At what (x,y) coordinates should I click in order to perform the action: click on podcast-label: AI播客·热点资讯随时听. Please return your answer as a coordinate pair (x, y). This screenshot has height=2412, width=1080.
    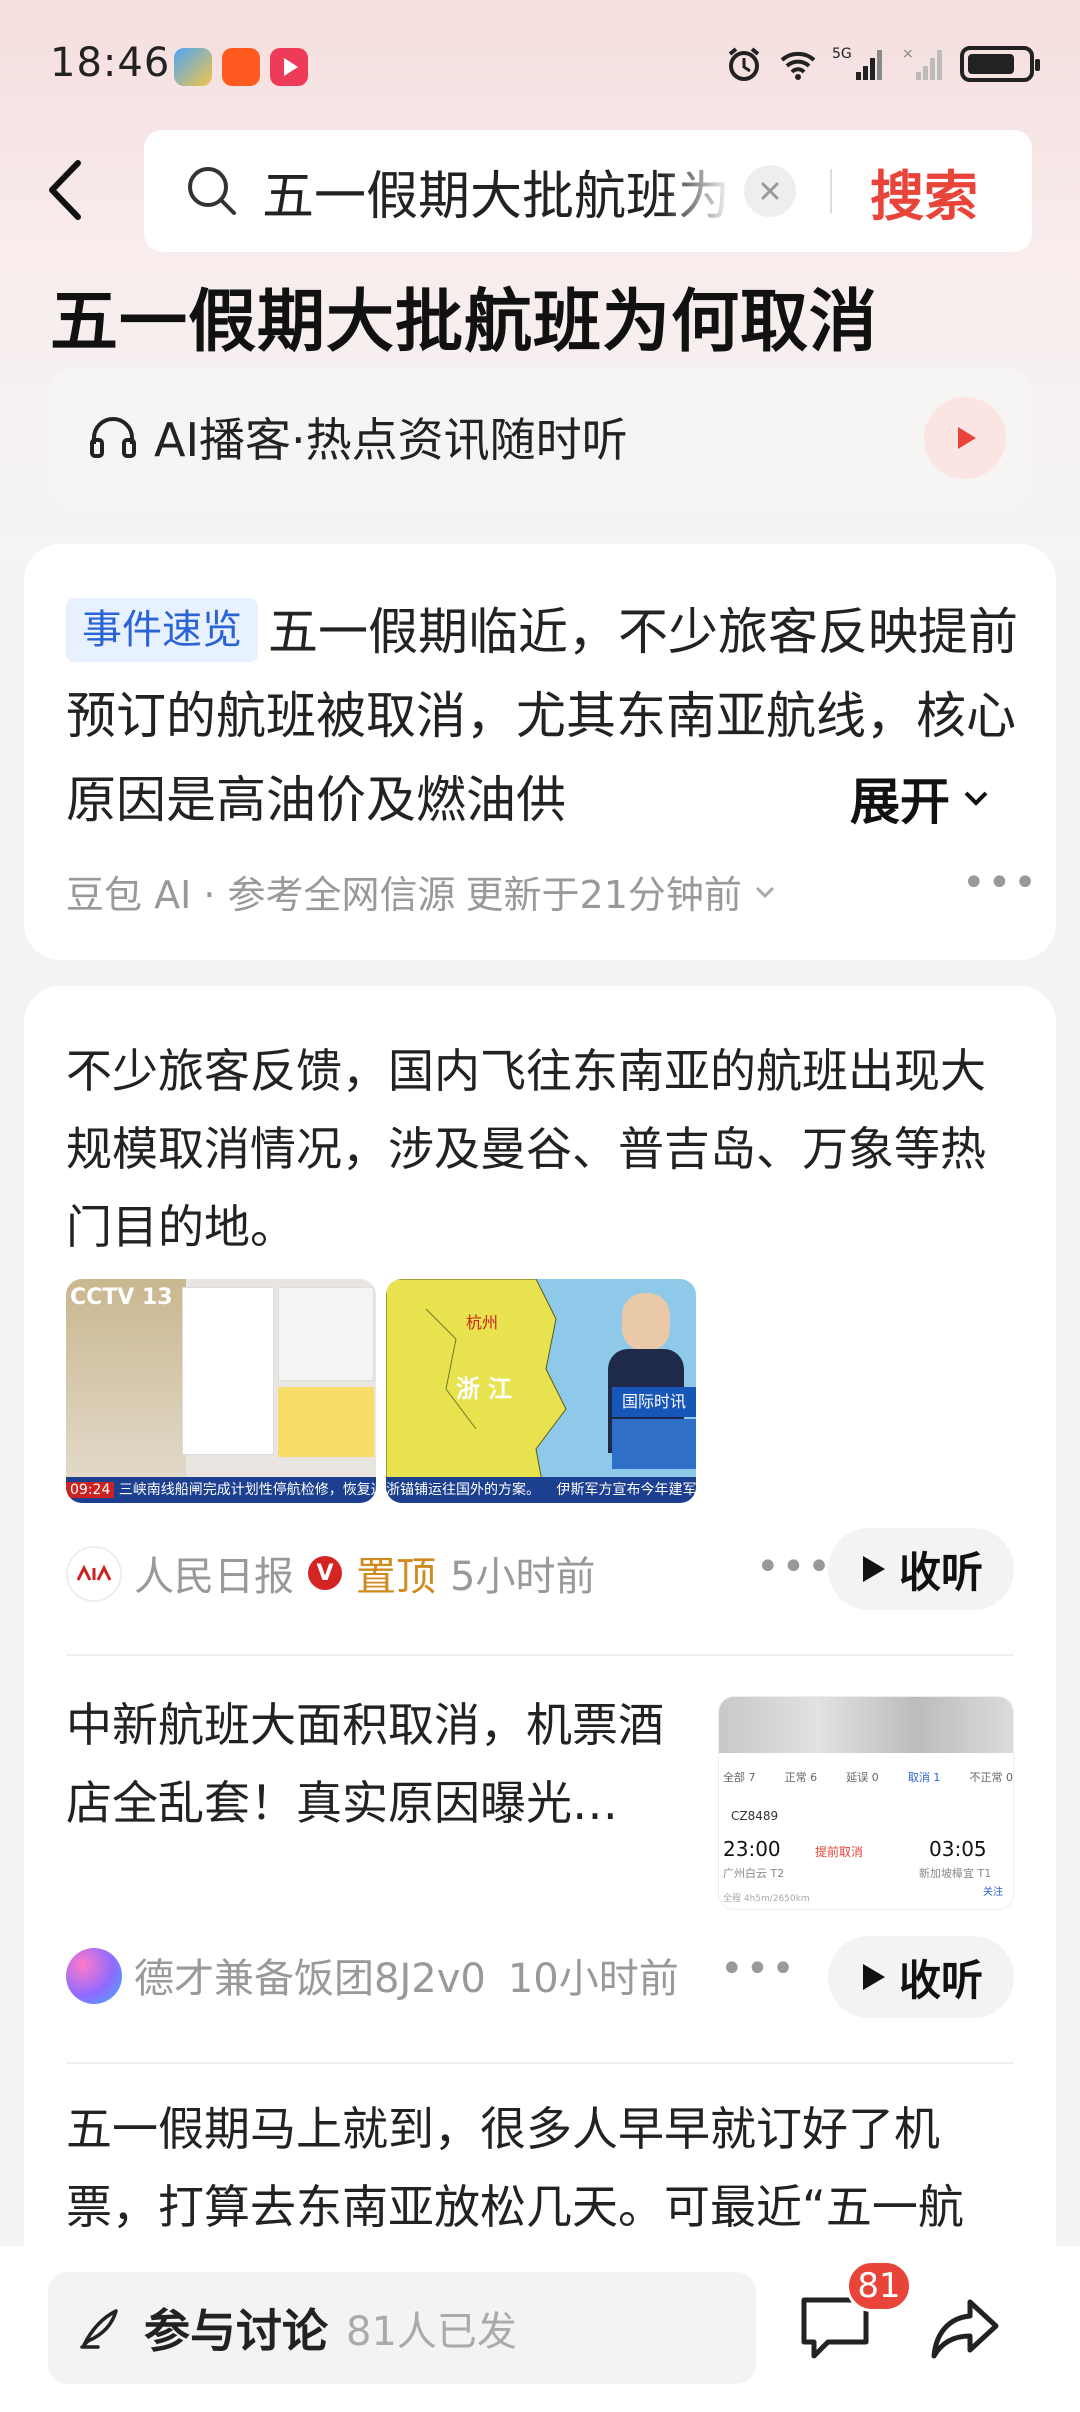
    Looking at the image, I should click on (391, 440).